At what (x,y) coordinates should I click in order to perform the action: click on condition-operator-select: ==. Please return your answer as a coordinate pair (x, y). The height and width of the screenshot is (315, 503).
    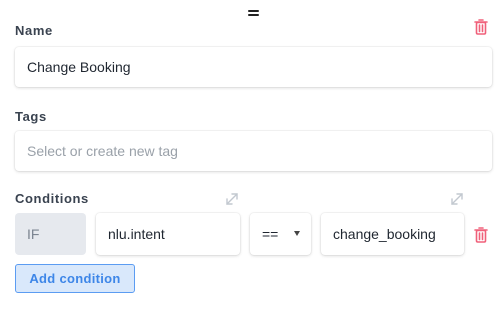
    Looking at the image, I should click on (280, 234).